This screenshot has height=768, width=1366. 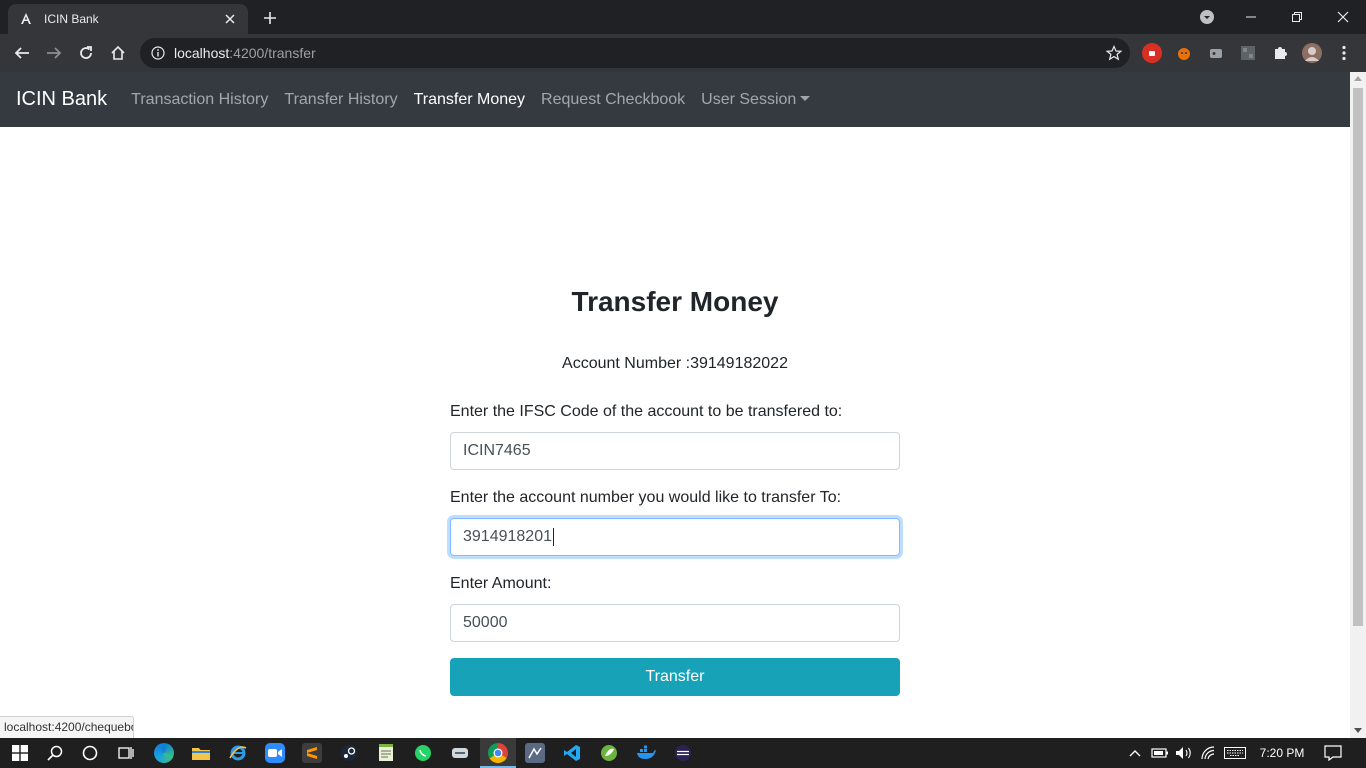 What do you see at coordinates (128, 19) in the screenshot?
I see `browser-tab: ICIN Bank` at bounding box center [128, 19].